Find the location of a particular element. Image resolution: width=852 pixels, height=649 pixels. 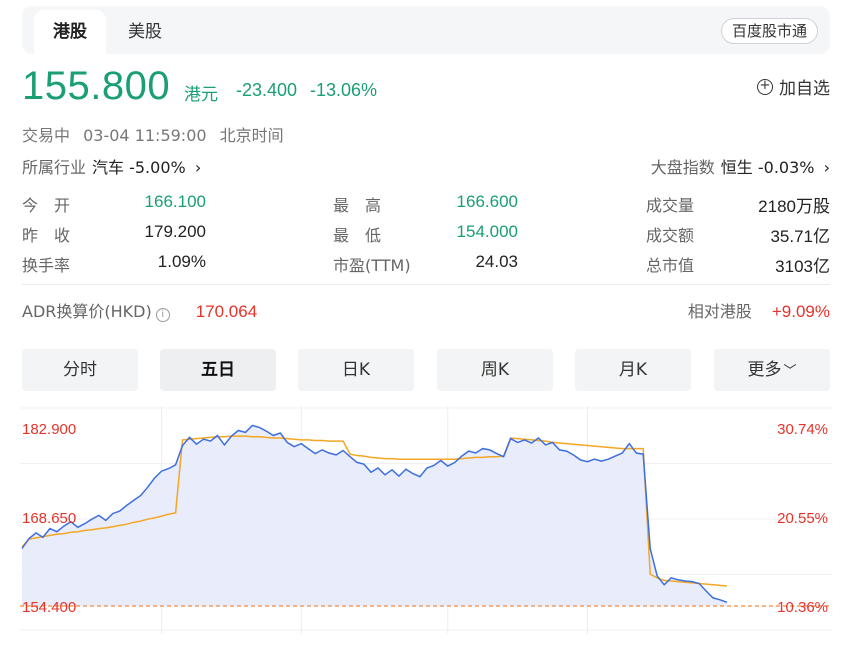

stat-label: 市盈(TTM) is located at coordinates (372, 265).